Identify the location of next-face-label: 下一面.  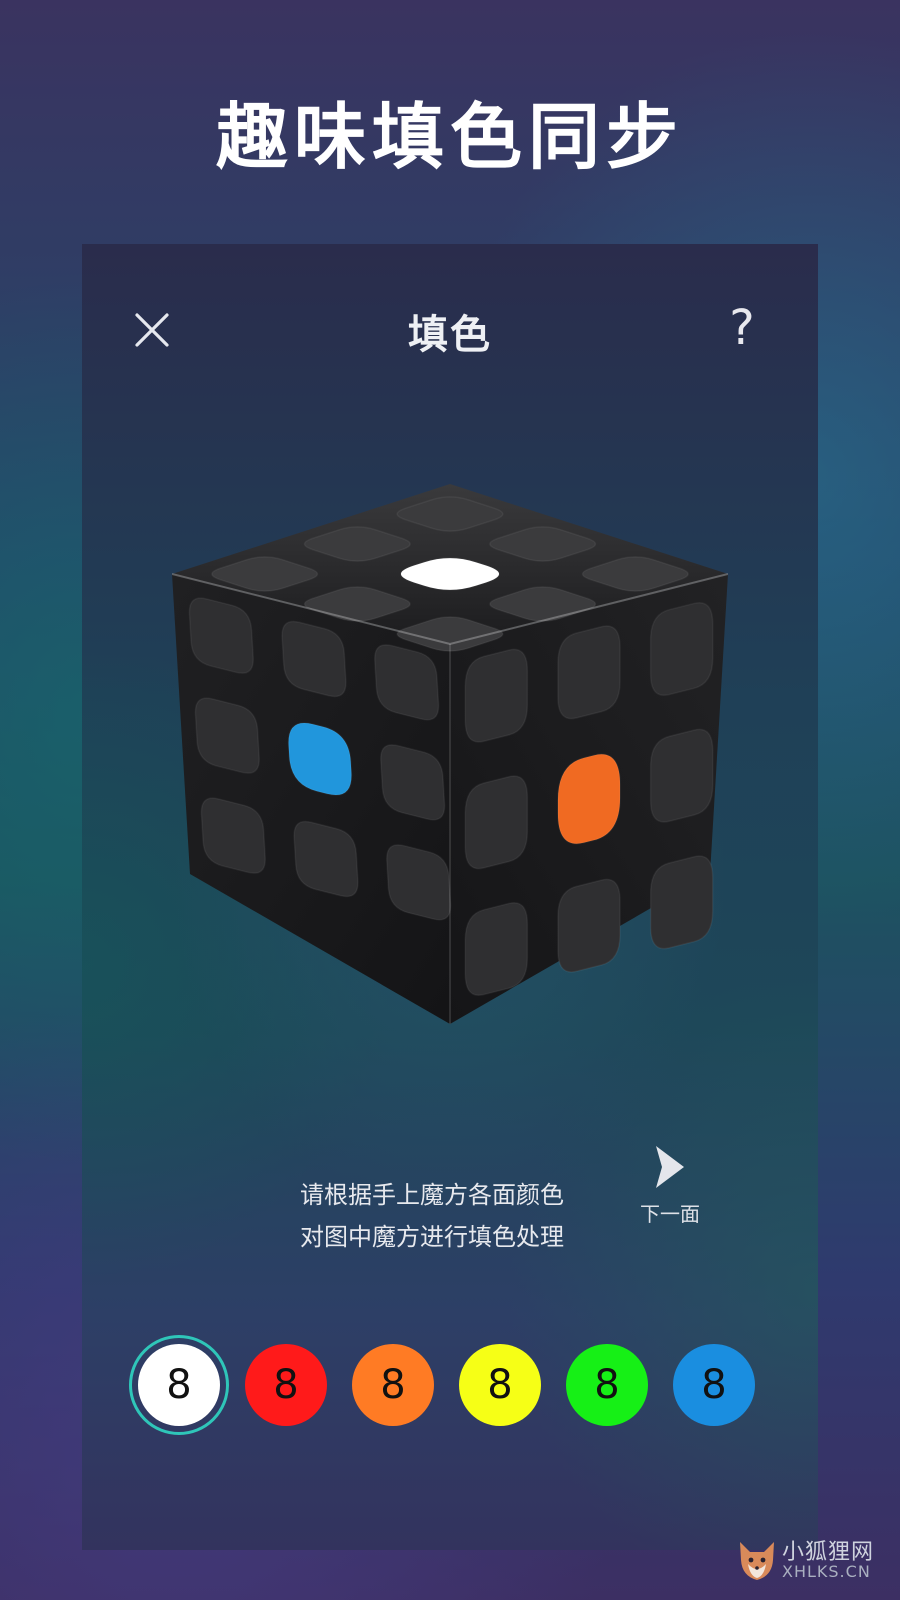
(670, 1214).